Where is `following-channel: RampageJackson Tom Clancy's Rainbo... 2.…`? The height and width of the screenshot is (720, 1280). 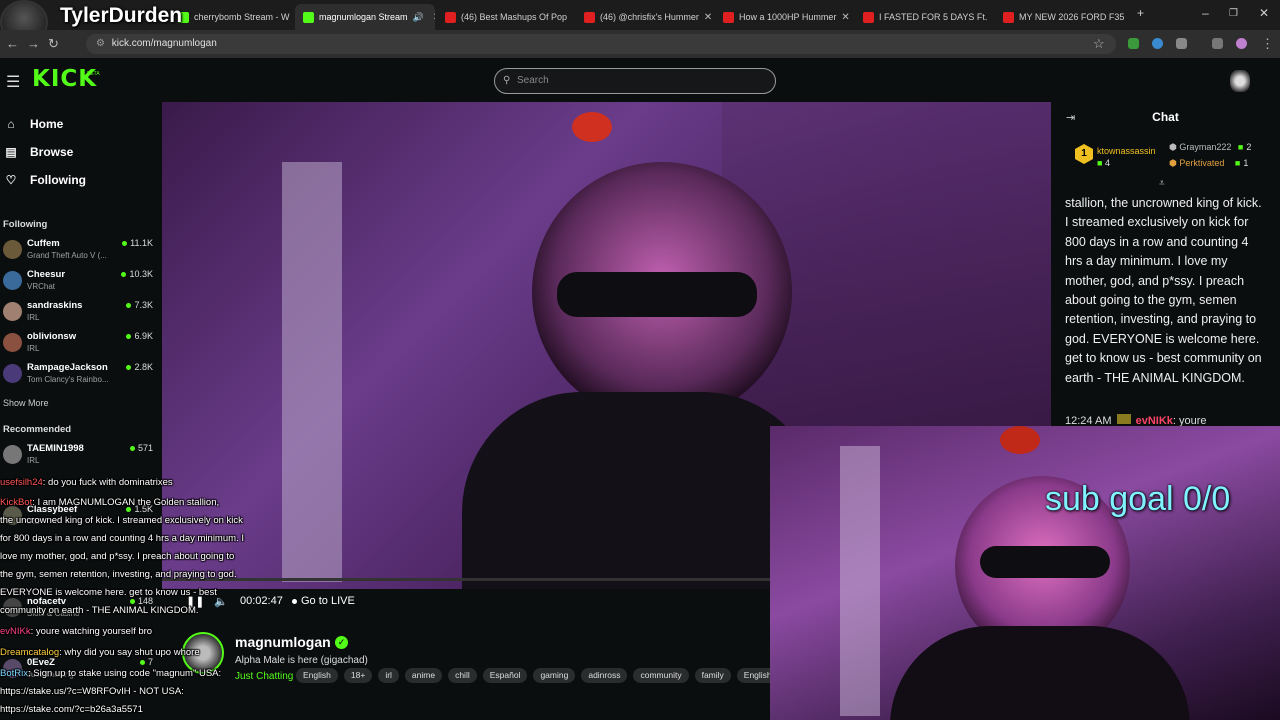
following-channel: RampageJackson Tom Clancy's Rainbo... 2.… is located at coordinates (79, 374).